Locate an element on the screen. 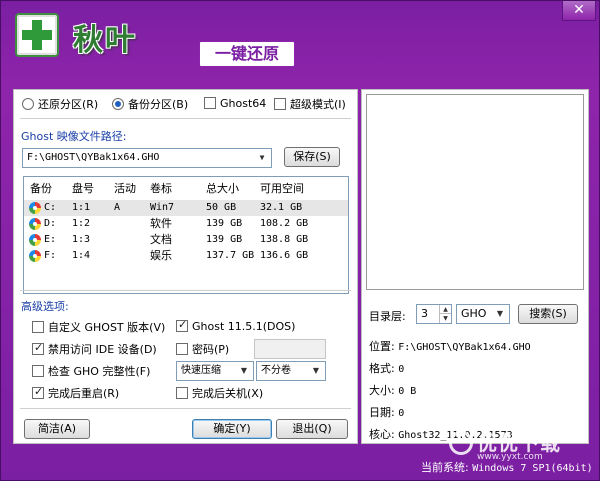 The height and width of the screenshot is (481, 600). ghost-path-label: Ghost 映像文件路径: is located at coordinates (74, 136).